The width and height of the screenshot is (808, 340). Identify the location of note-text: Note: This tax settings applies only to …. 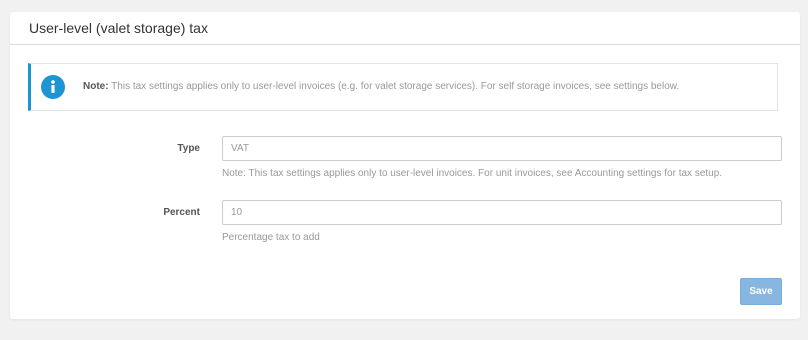
(381, 86).